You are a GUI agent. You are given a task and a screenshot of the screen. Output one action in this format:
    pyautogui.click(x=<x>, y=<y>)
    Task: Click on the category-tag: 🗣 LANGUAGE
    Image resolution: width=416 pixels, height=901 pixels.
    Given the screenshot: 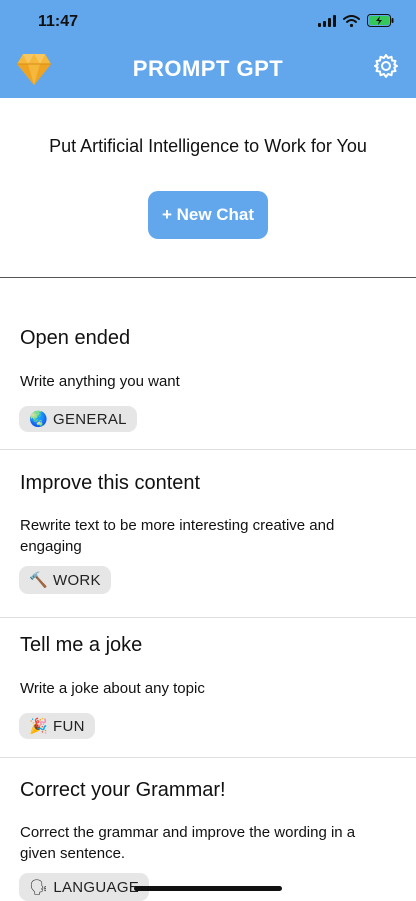 What is the action you would take?
    pyautogui.click(x=84, y=887)
    